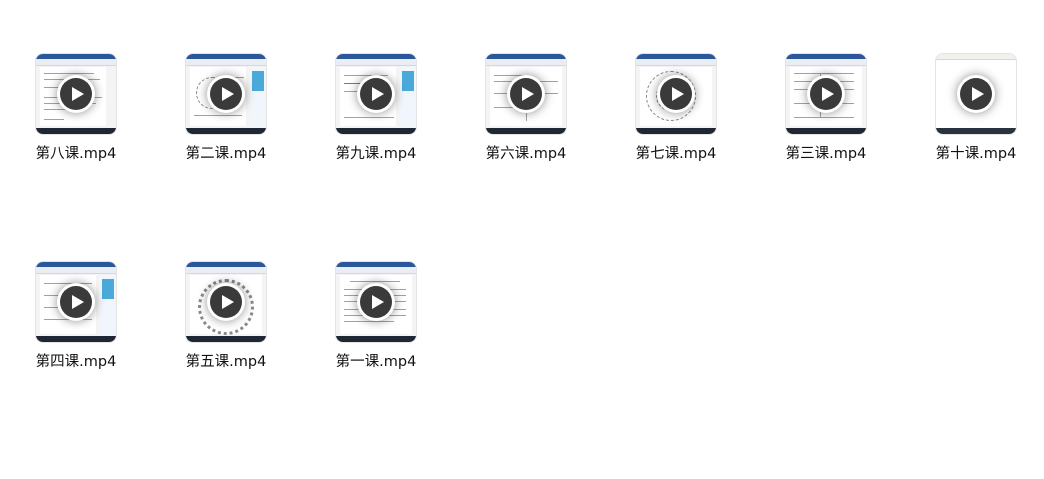 The image size is (1044, 479). What do you see at coordinates (76, 362) in the screenshot?
I see `file-name: 第四课.mp4` at bounding box center [76, 362].